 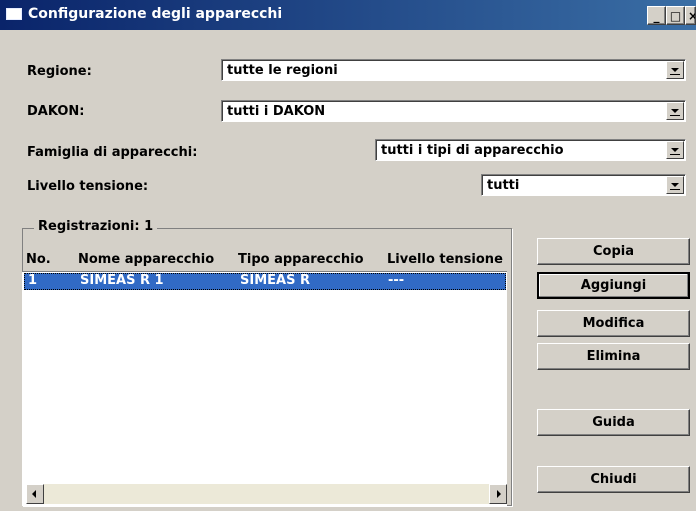 I want to click on dakon-value: tutti i DAKON, so click(x=276, y=111).